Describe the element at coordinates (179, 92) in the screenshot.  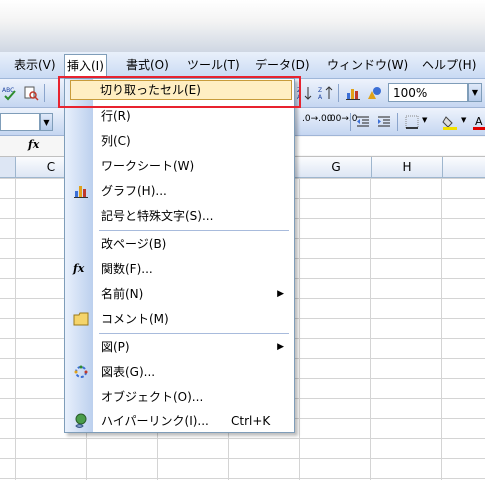
I see `annotation-highlight-box` at that location.